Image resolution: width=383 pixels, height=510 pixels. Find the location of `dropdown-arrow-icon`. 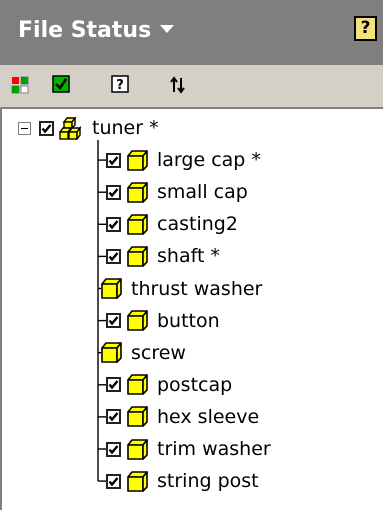

dropdown-arrow-icon is located at coordinates (167, 29).